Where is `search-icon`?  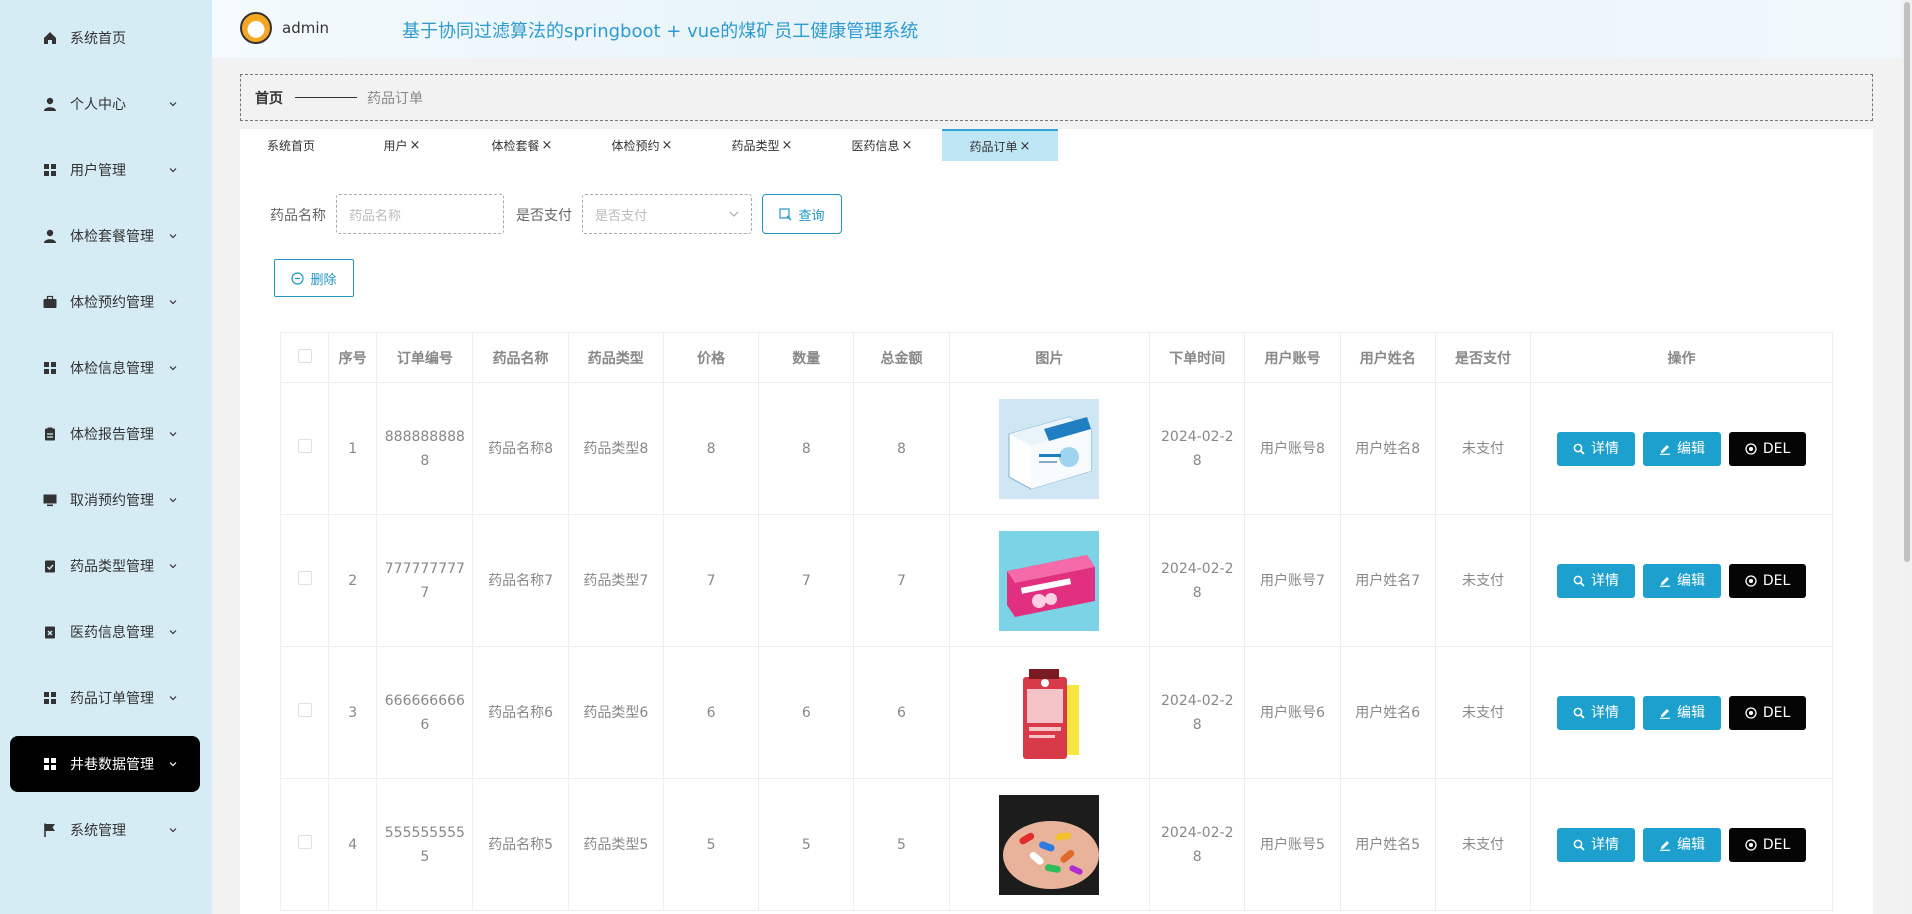 search-icon is located at coordinates (1579, 449).